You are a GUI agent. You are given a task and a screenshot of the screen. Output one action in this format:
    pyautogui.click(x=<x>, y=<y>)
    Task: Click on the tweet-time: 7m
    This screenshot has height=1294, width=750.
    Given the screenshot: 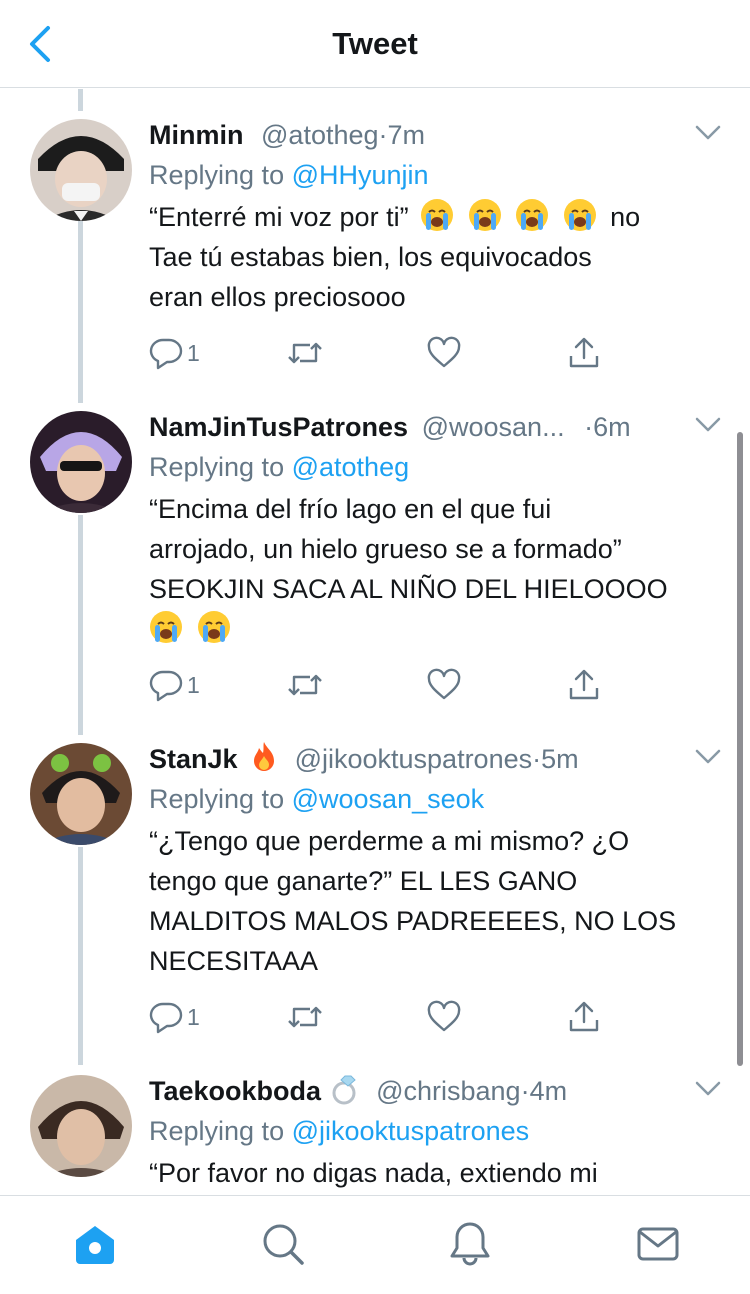 What is the action you would take?
    pyautogui.click(x=407, y=135)
    